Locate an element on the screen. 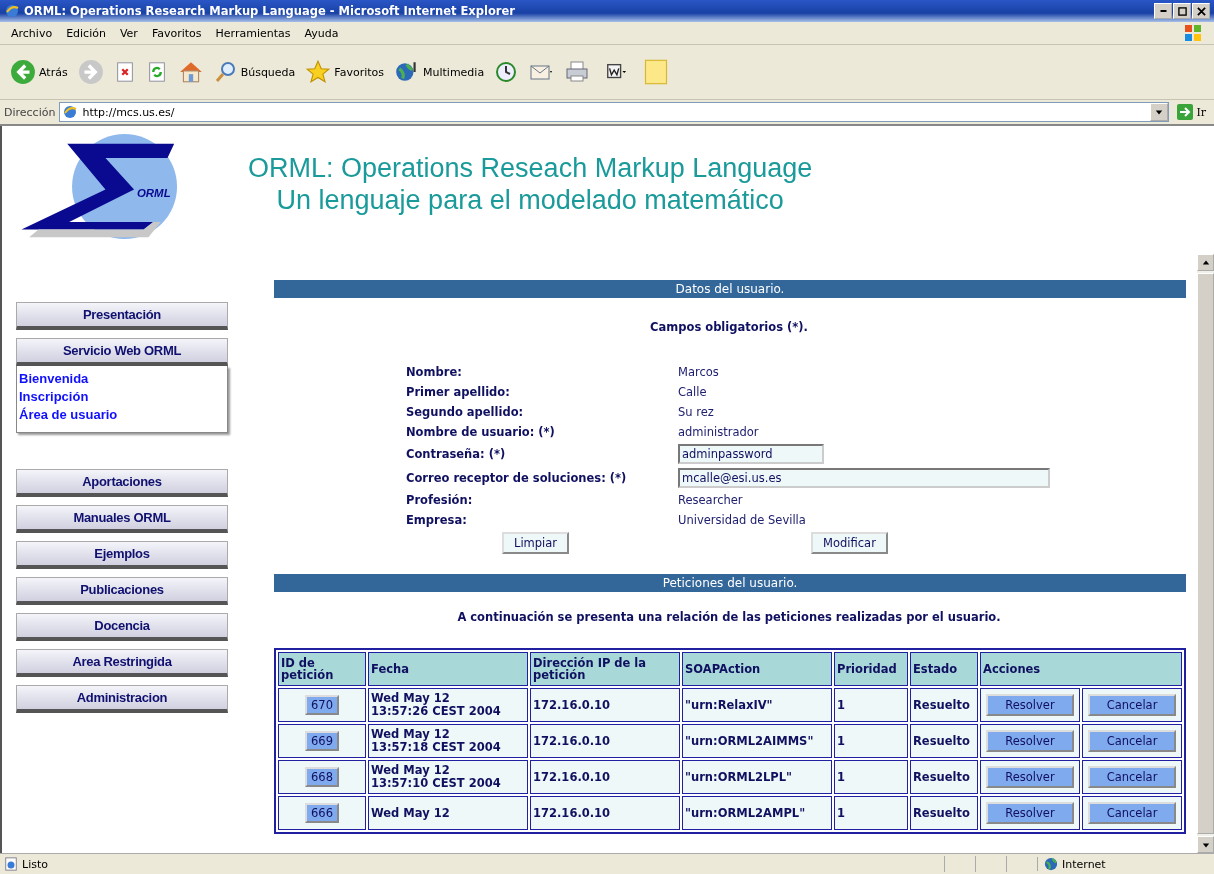 This screenshot has height=874, width=1214. search-icon is located at coordinates (225, 72).